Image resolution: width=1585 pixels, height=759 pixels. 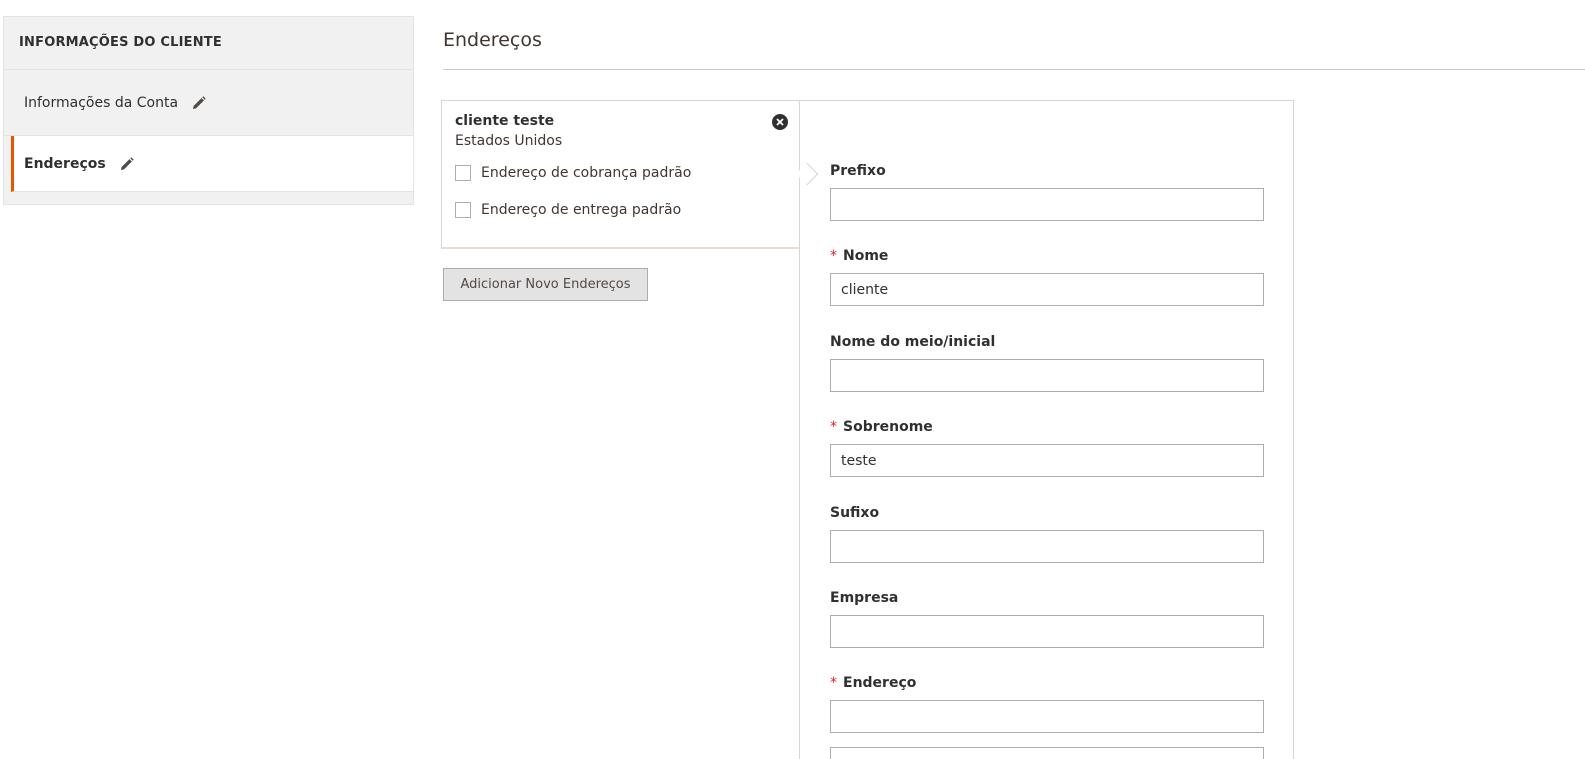 I want to click on street-label: * Endereço, so click(x=873, y=683).